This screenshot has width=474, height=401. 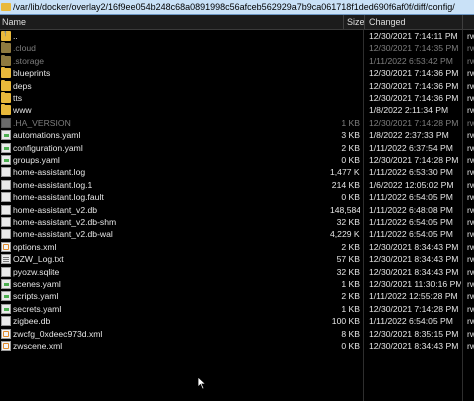 I want to click on file-changed: 1/11/2022 6:37:54 PM, so click(x=411, y=147).